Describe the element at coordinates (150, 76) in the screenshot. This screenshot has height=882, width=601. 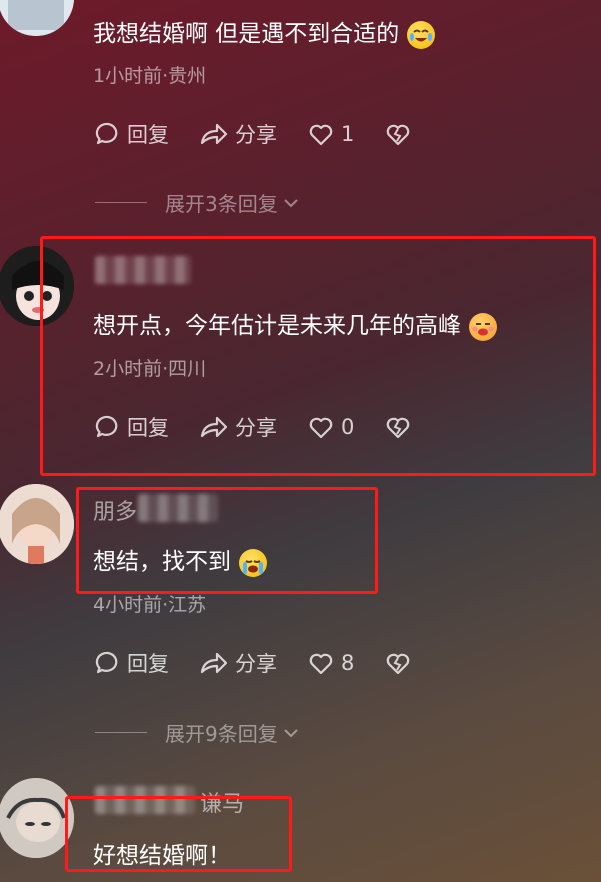
I see `comment-meta: 1小时前·贵州` at that location.